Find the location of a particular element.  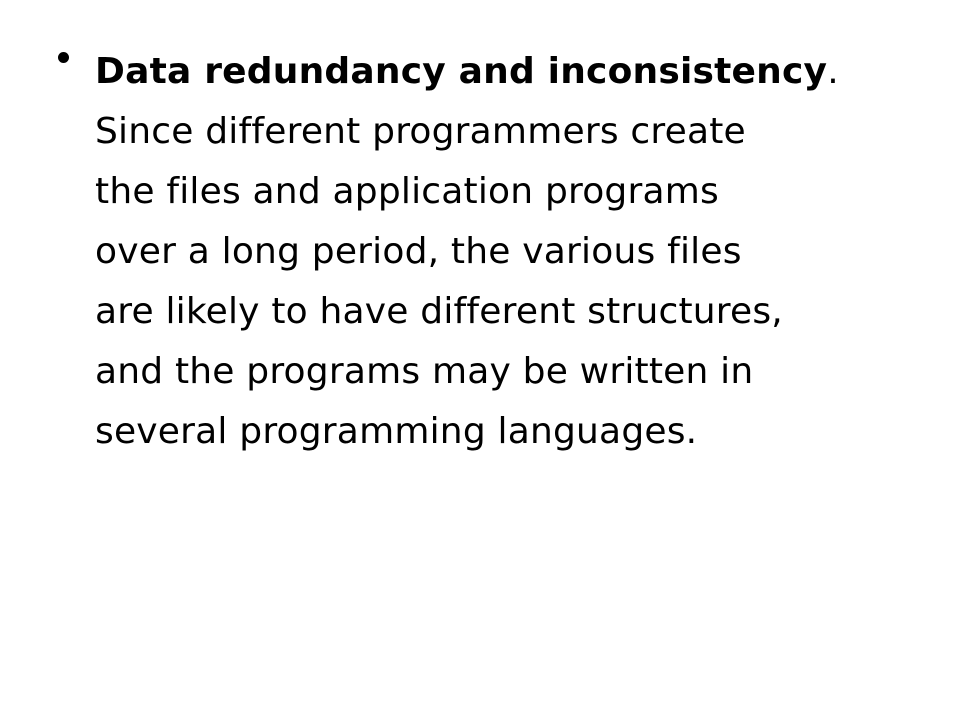

bullet-line: several programming languages. is located at coordinates (396, 431).